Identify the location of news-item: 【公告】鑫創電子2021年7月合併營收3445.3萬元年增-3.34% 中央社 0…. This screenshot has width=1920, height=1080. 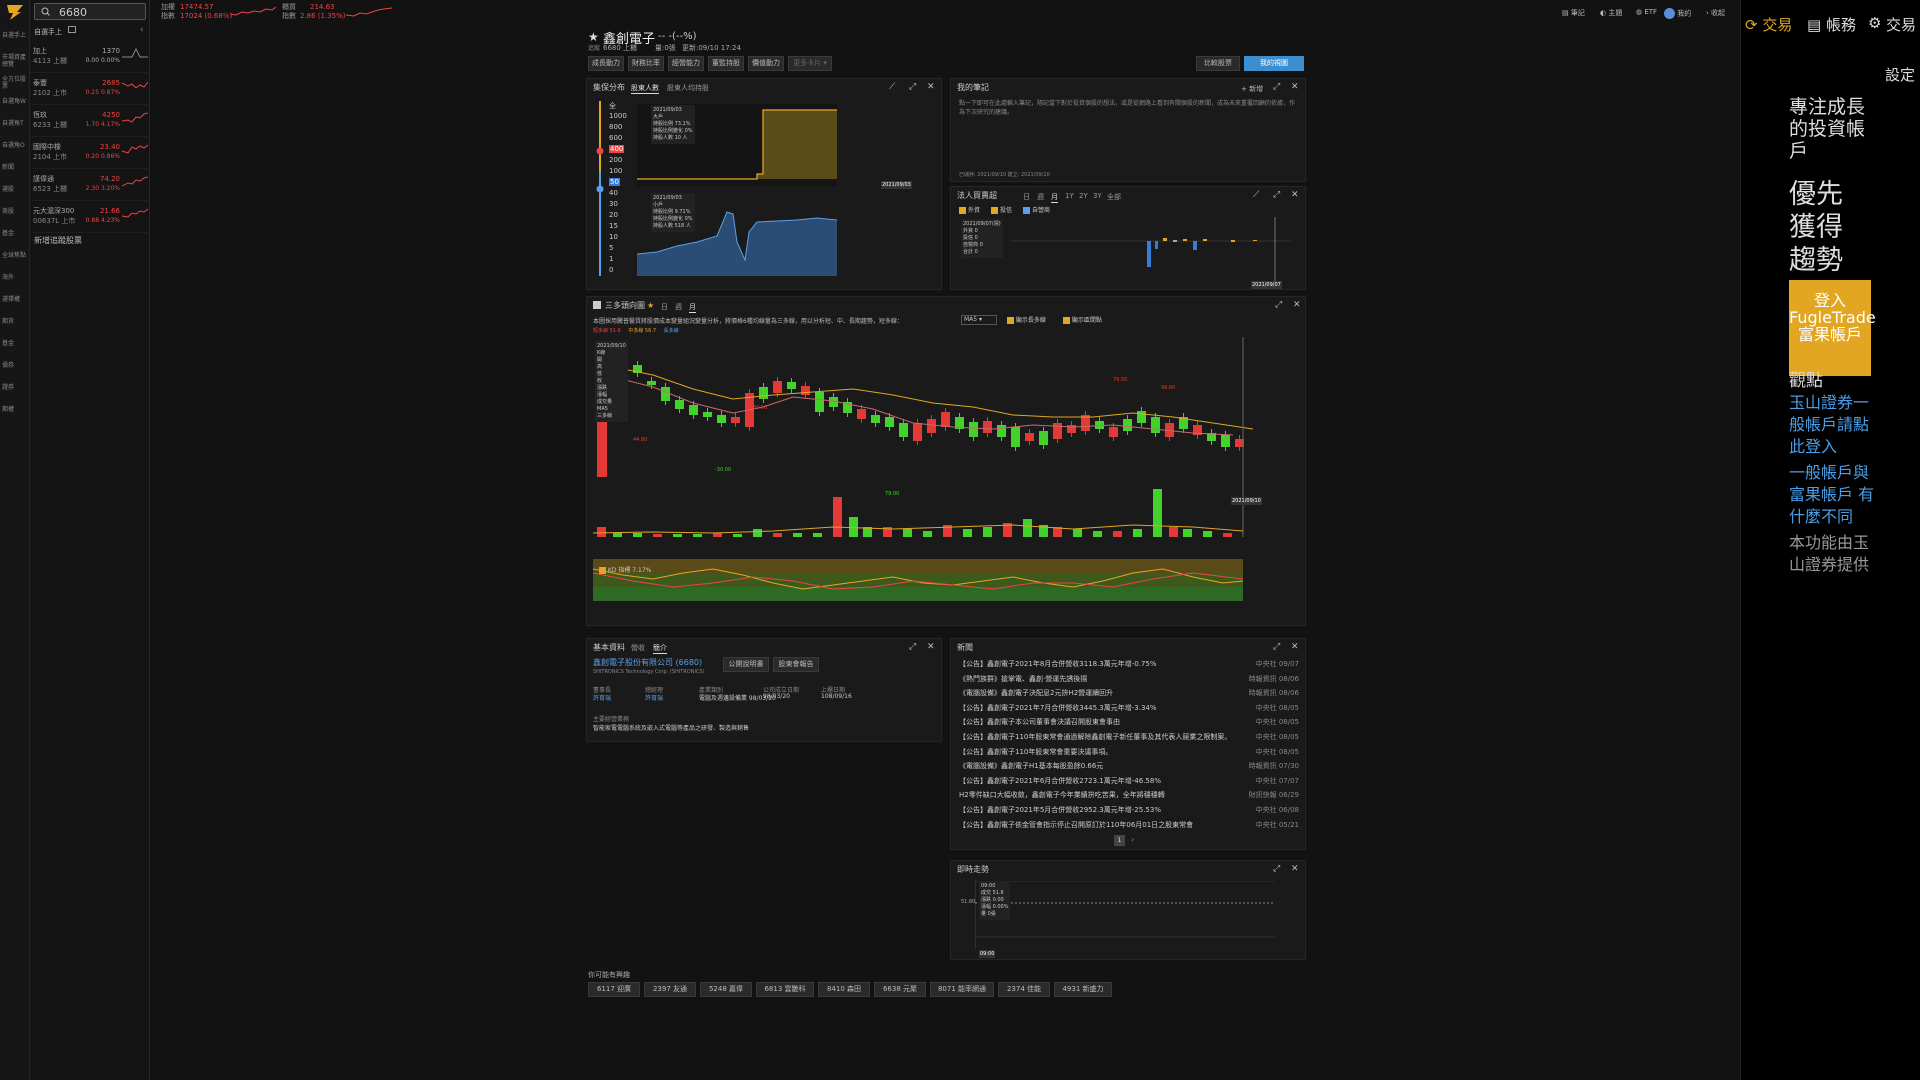
(1129, 708).